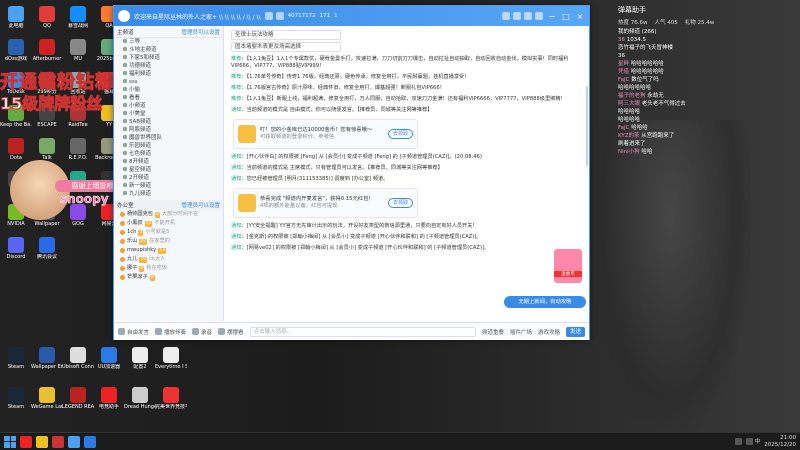 The height and width of the screenshot is (450, 800). Describe the element at coordinates (133, 332) in the screenshot. I see `free-speech-toggle: 自由发言` at that location.